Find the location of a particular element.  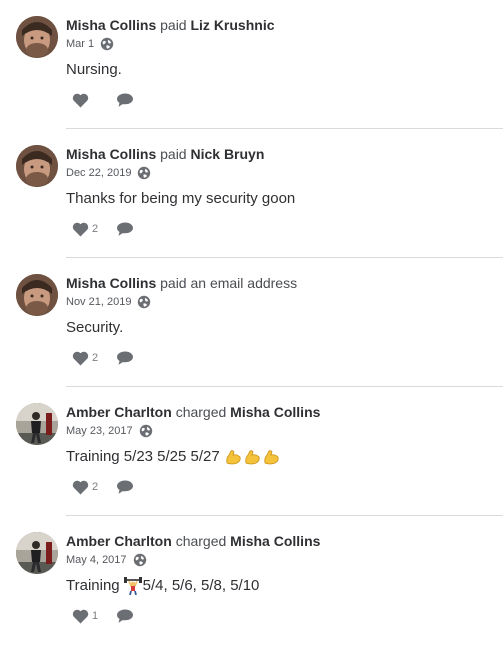

target-name: Liz Krushnic is located at coordinates (232, 25).